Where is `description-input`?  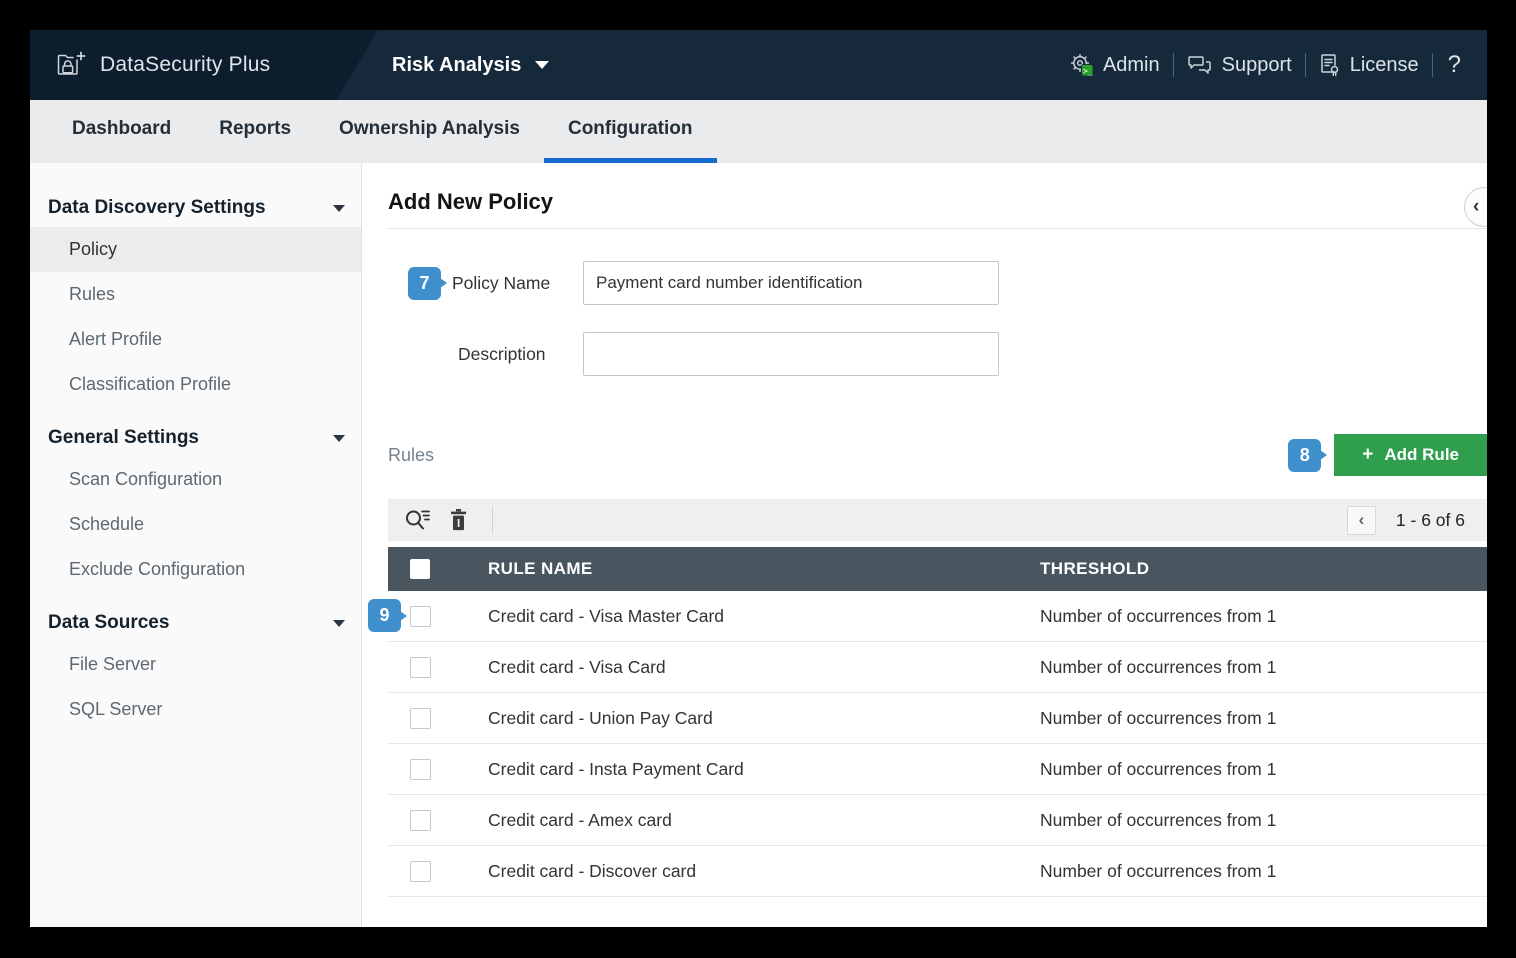
description-input is located at coordinates (791, 354).